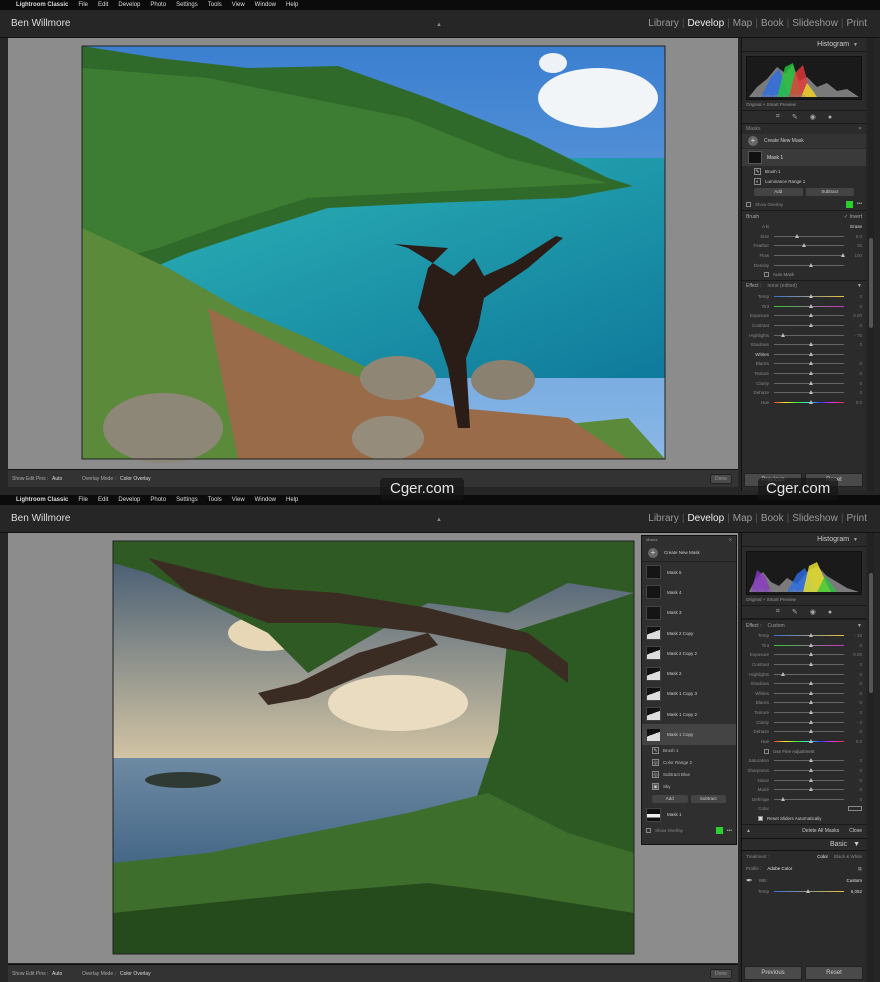 The width and height of the screenshot is (880, 982). What do you see at coordinates (854, 402) in the screenshot?
I see `slider-value: 0.0` at bounding box center [854, 402].